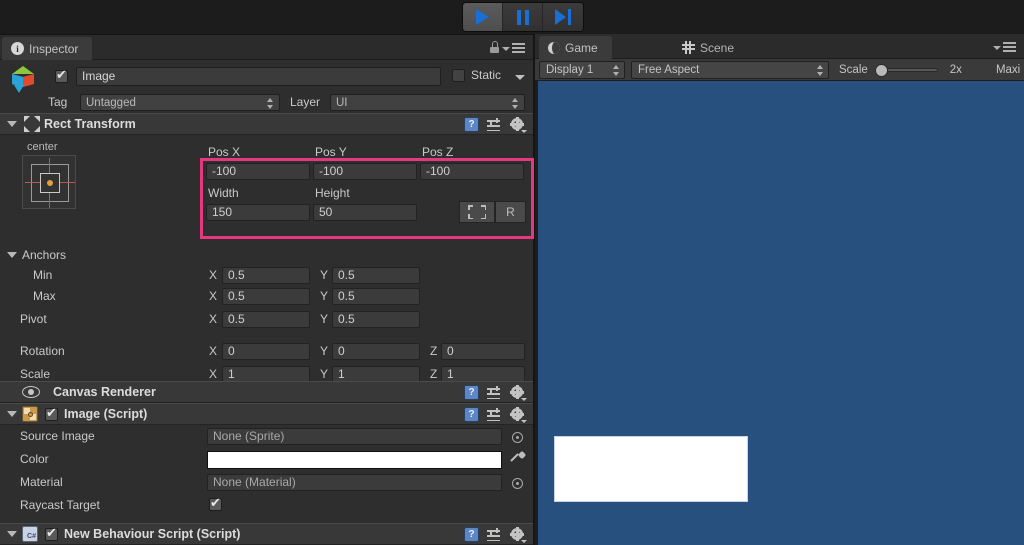 The image size is (1024, 545). Describe the element at coordinates (104, 392) in the screenshot. I see `canvas-renderer-title: Canvas Renderer` at that location.